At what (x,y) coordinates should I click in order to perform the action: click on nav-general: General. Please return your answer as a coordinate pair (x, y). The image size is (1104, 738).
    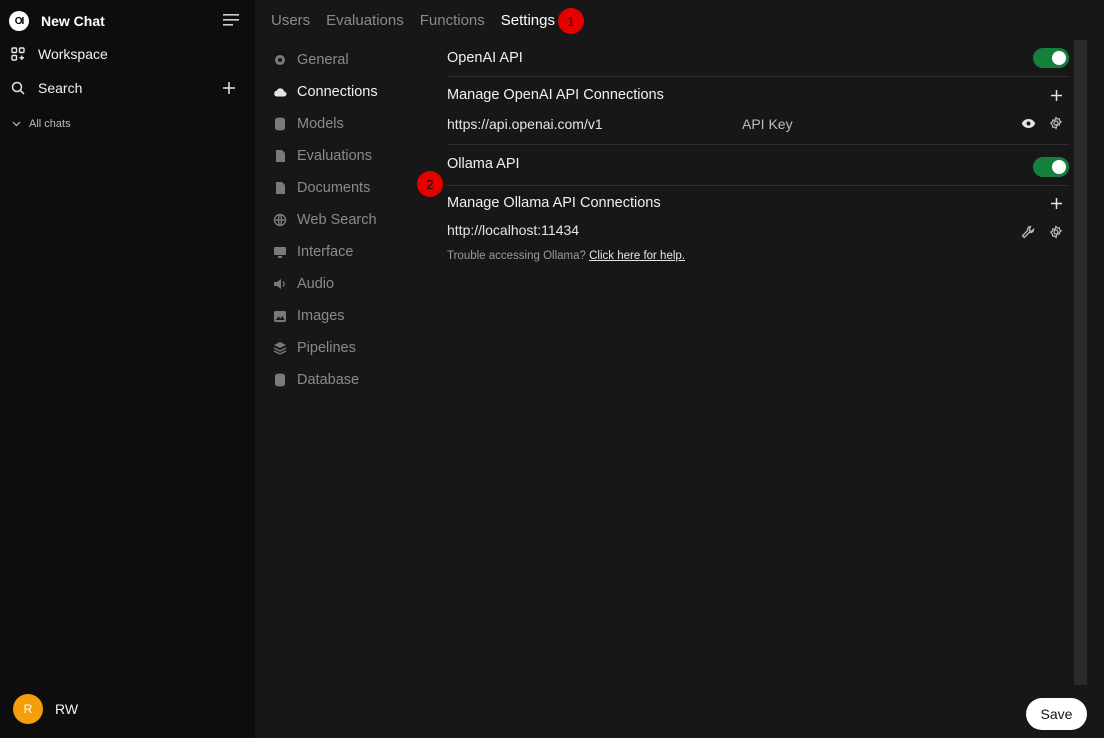
    Looking at the image, I should click on (325, 60).